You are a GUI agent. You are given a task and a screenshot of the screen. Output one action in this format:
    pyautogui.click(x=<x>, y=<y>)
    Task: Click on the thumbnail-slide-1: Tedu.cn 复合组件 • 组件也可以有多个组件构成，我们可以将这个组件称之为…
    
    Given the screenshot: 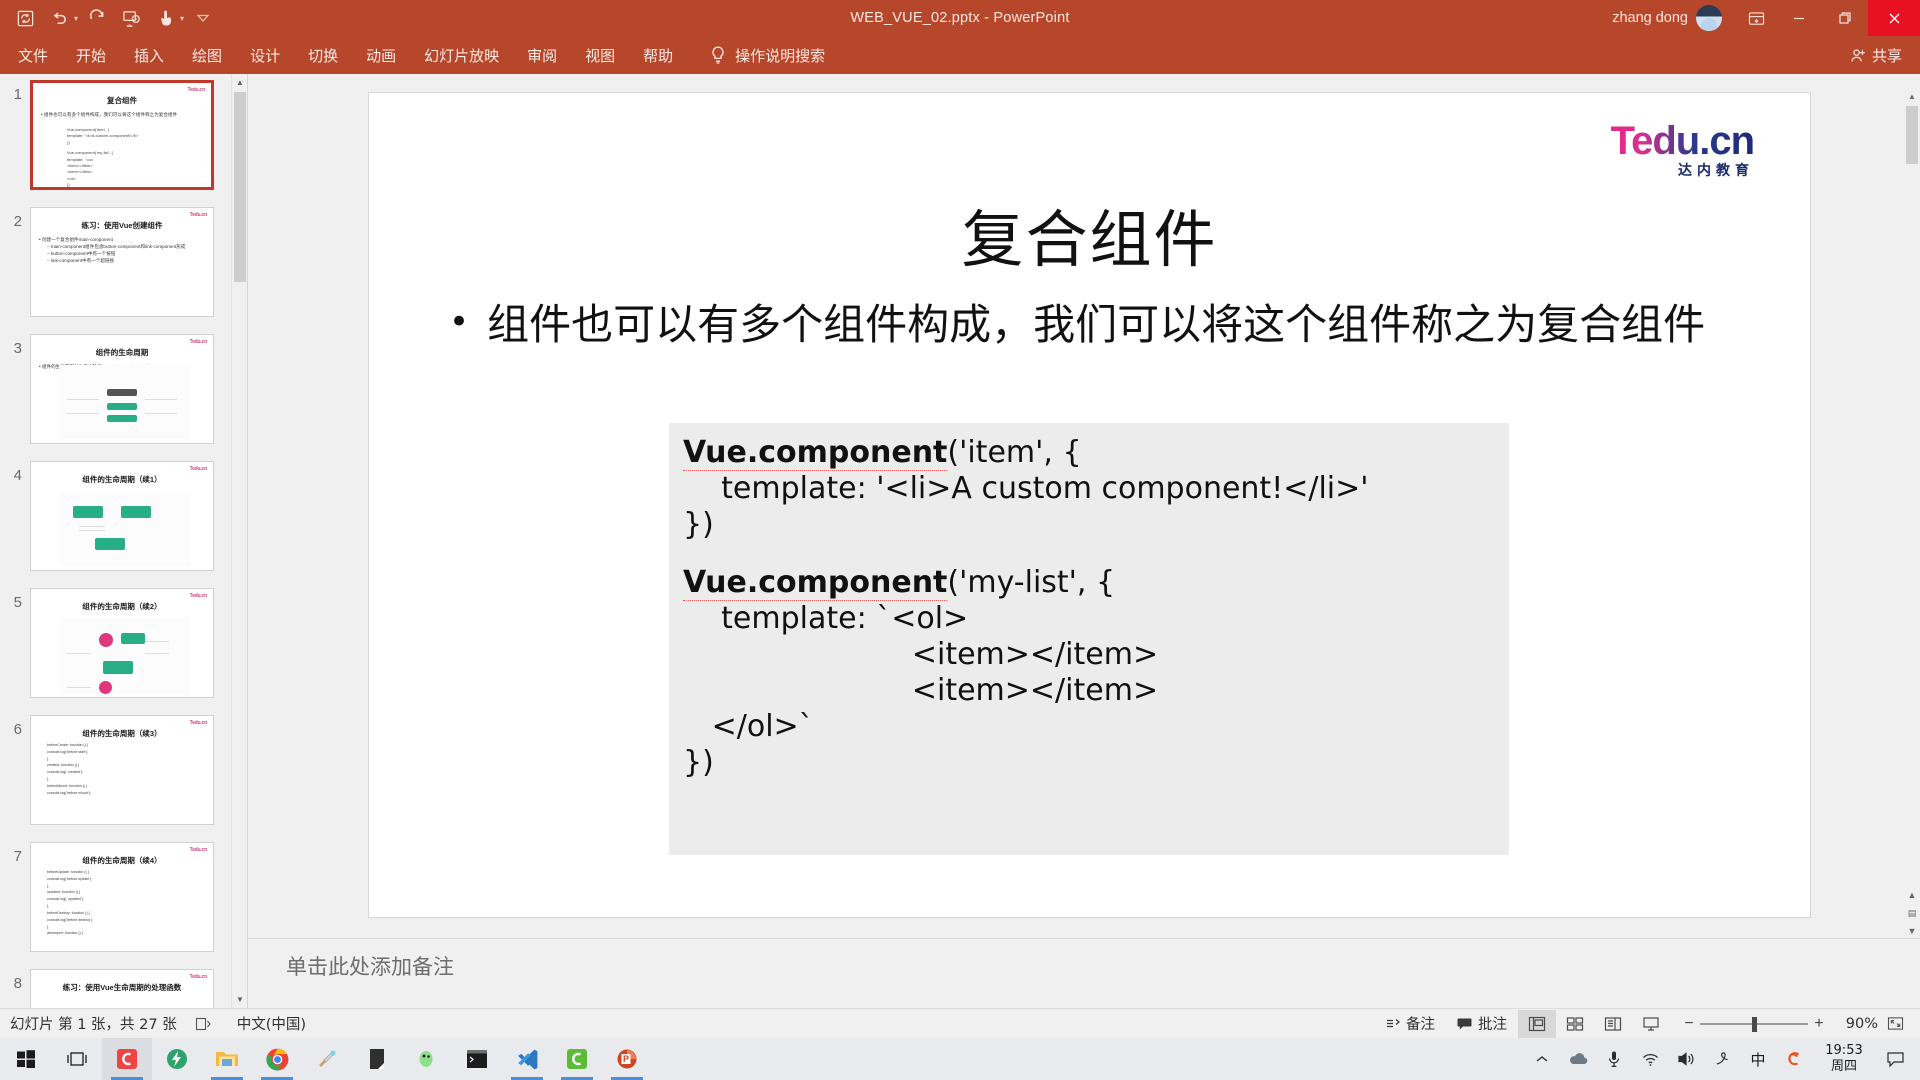 What is the action you would take?
    pyautogui.click(x=122, y=135)
    